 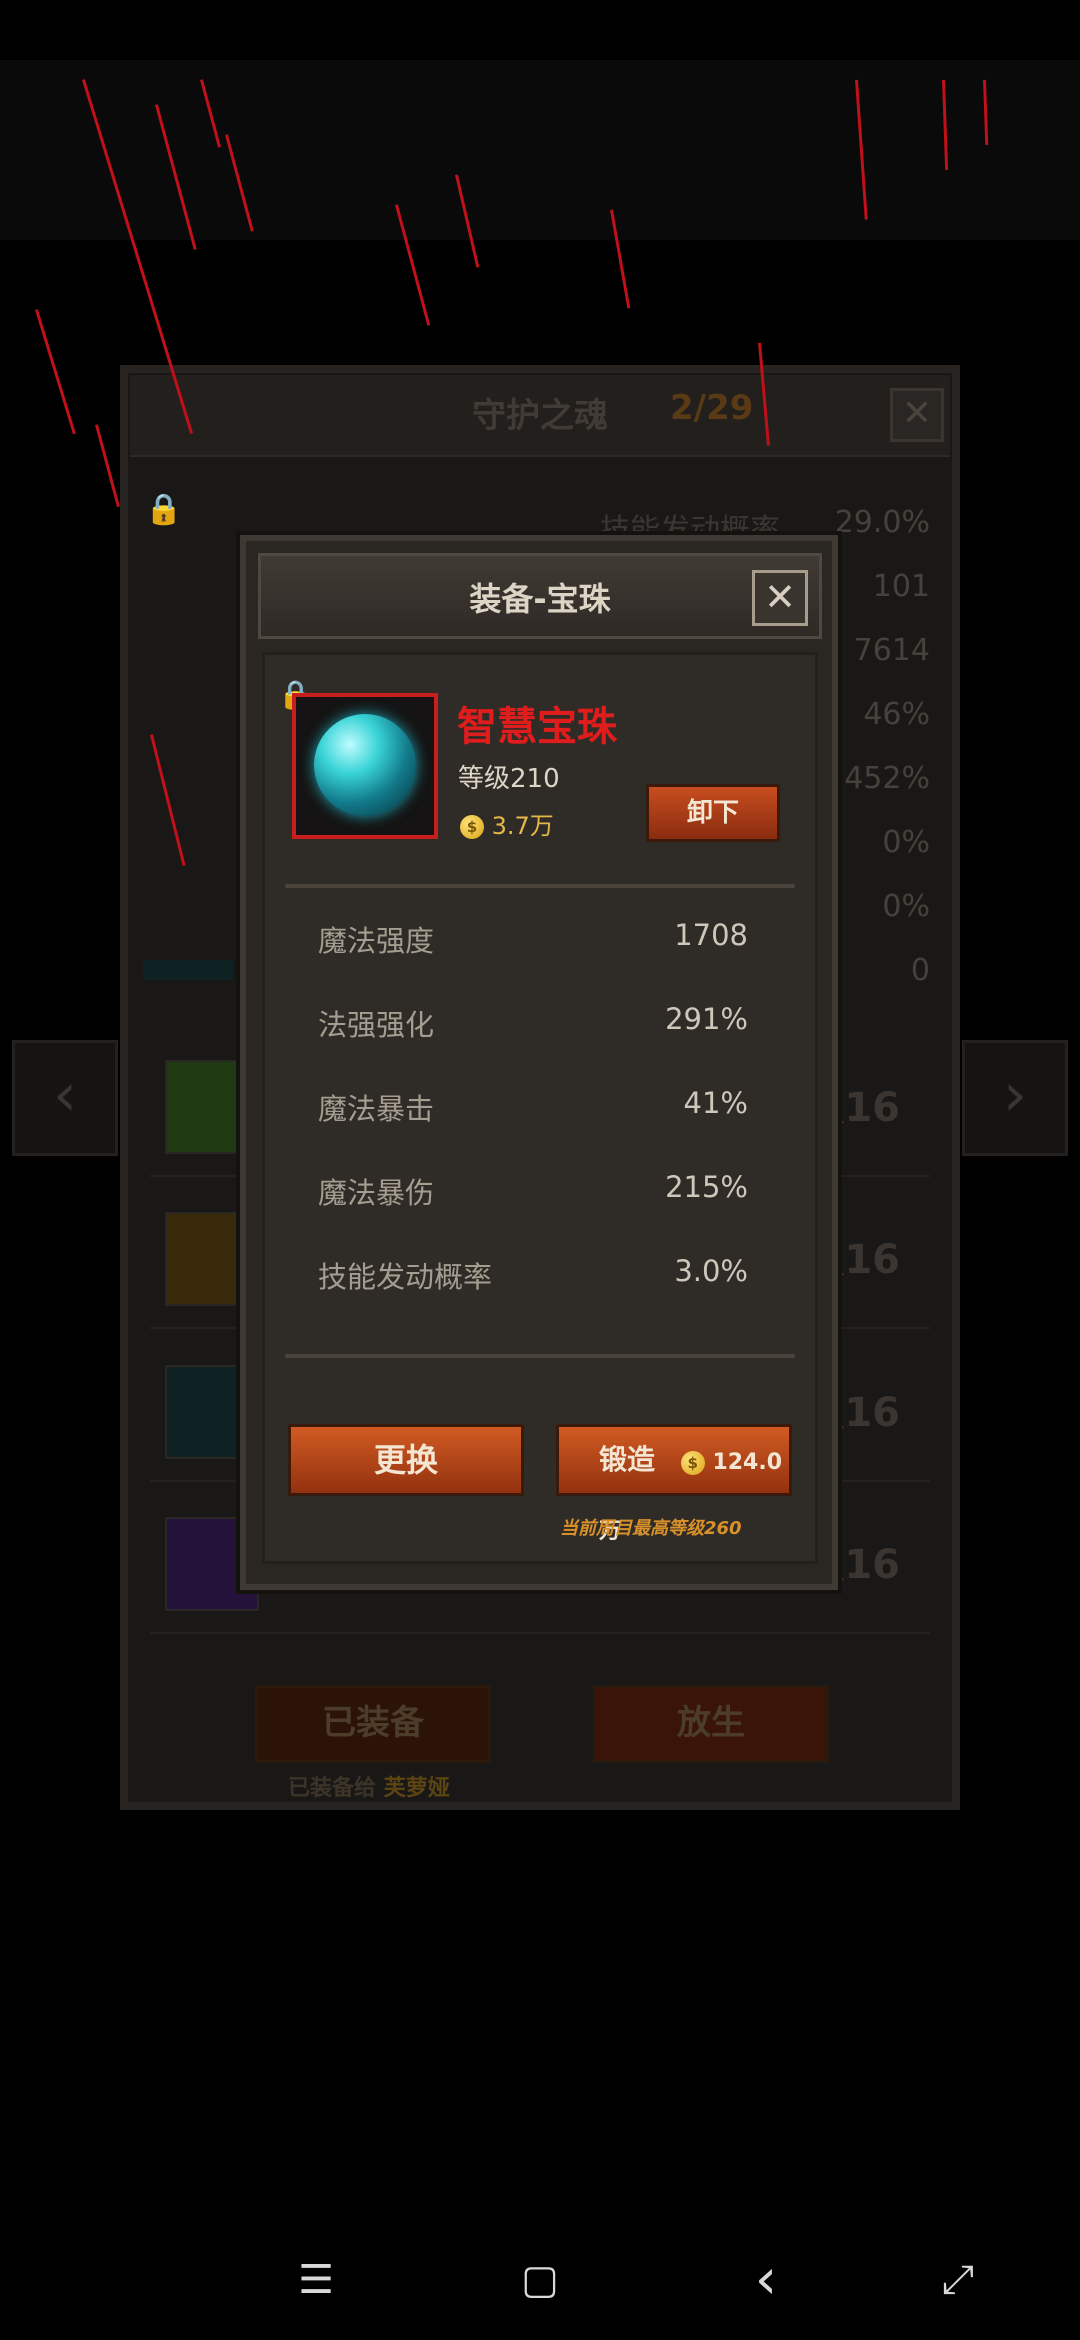 What do you see at coordinates (365, 765) in the screenshot?
I see `orb-icon` at bounding box center [365, 765].